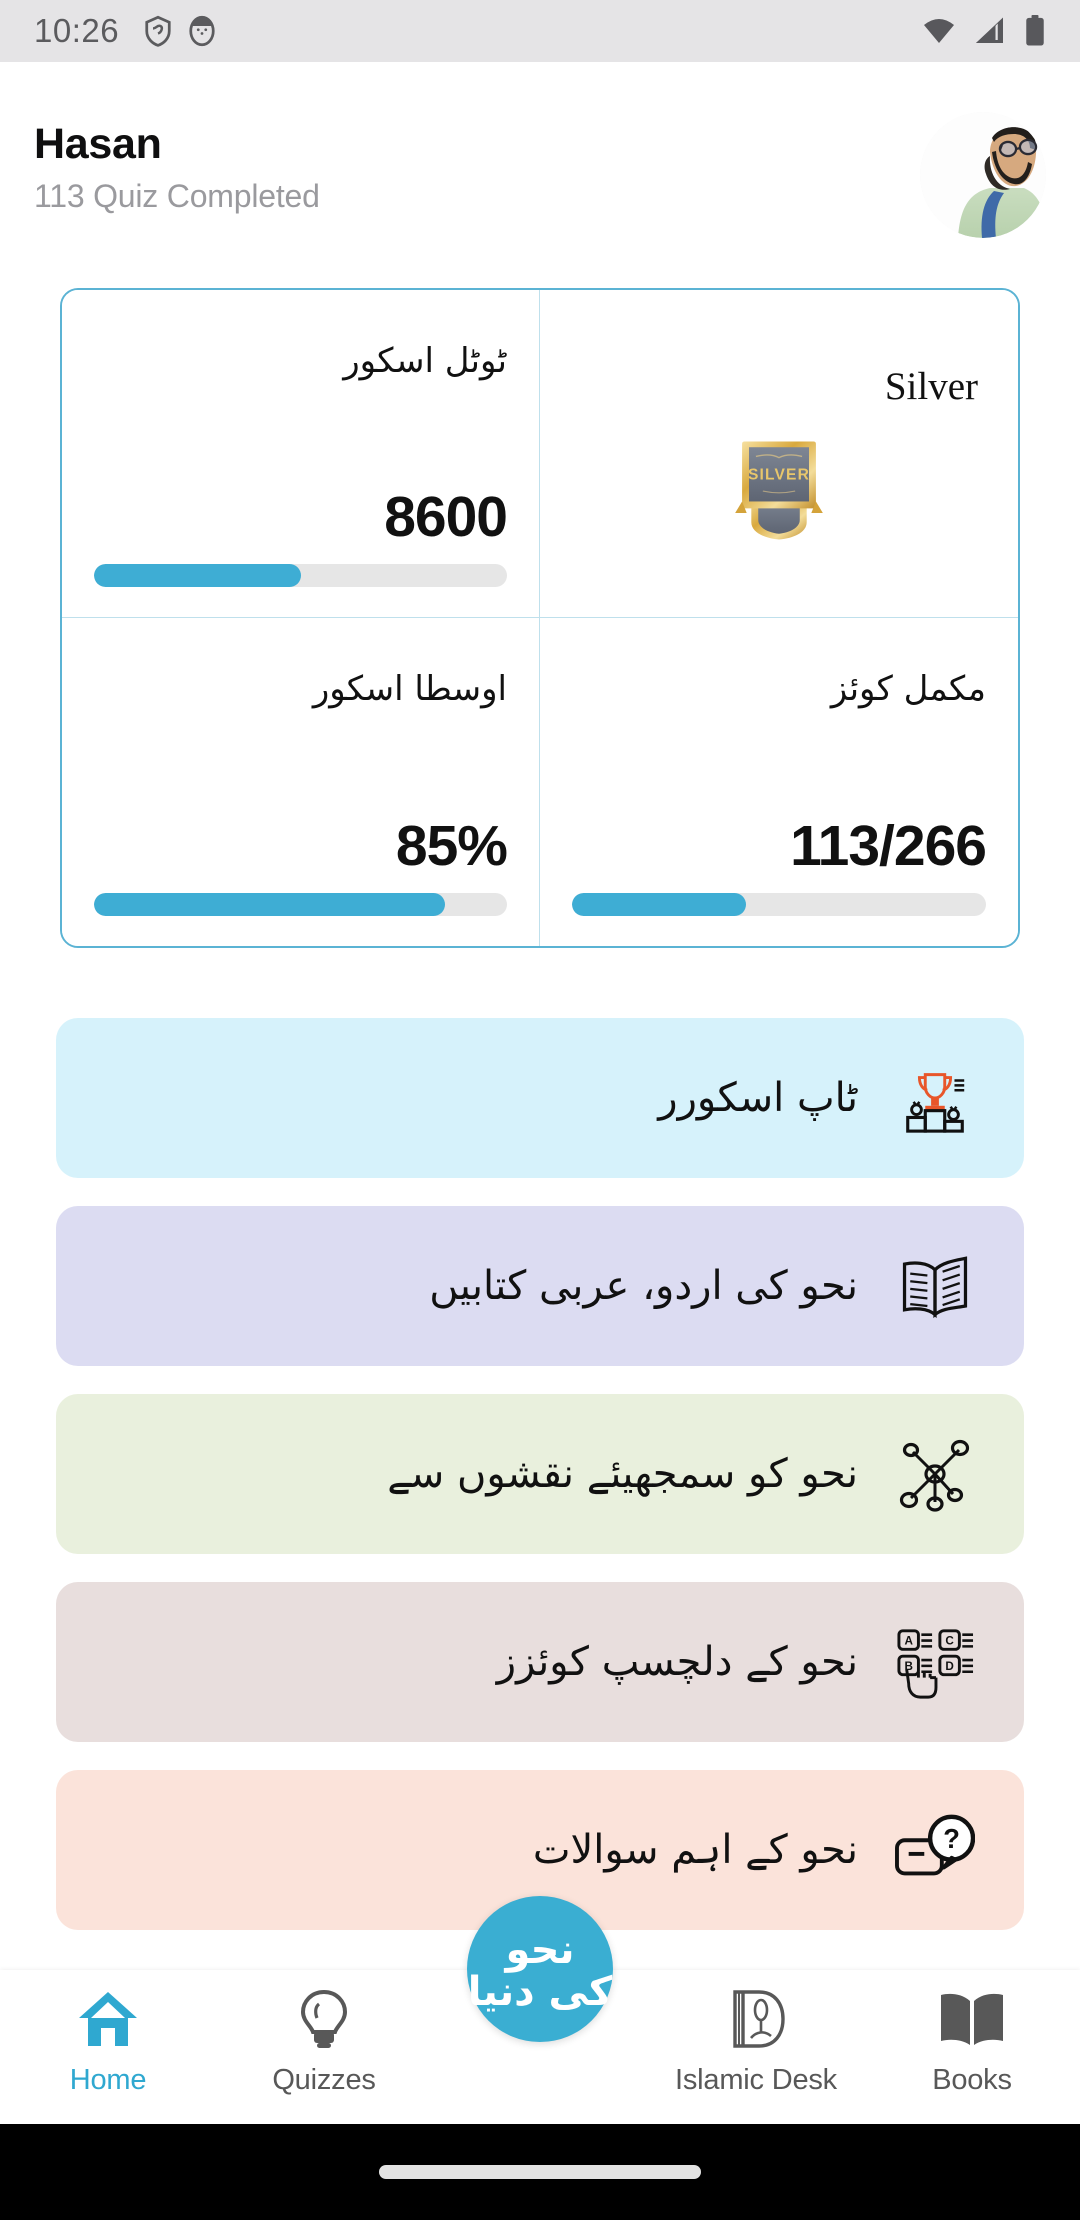  Describe the element at coordinates (540, 1992) in the screenshot. I see `fab-line-2: کی دنیا` at that location.